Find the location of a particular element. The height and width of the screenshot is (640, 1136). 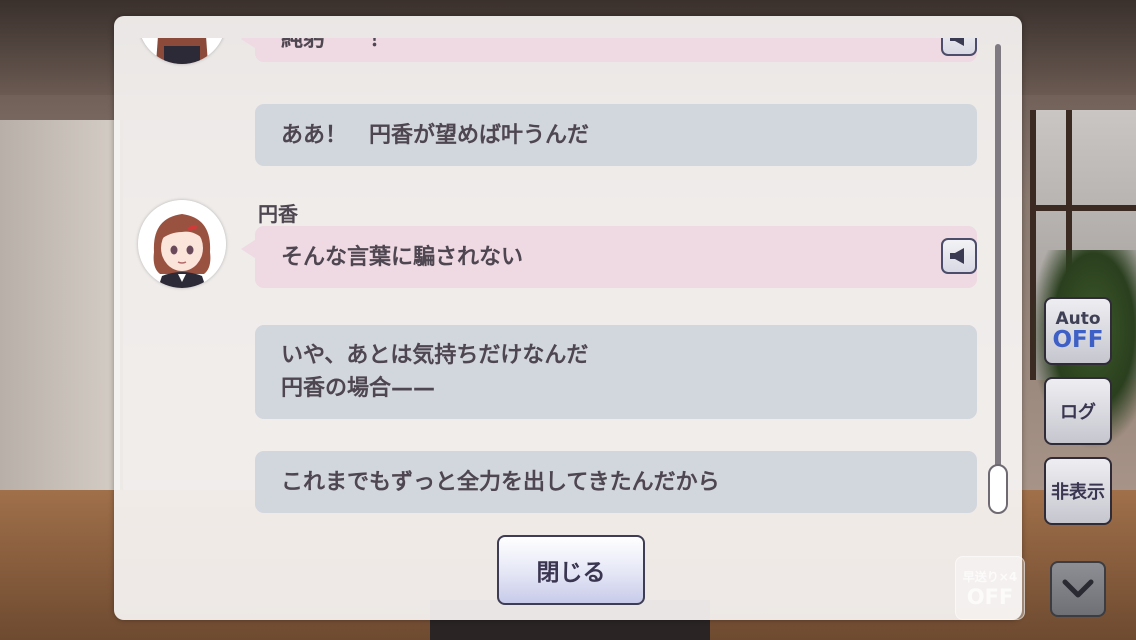

log-line: そんな言葉に騙されない is located at coordinates (402, 257).